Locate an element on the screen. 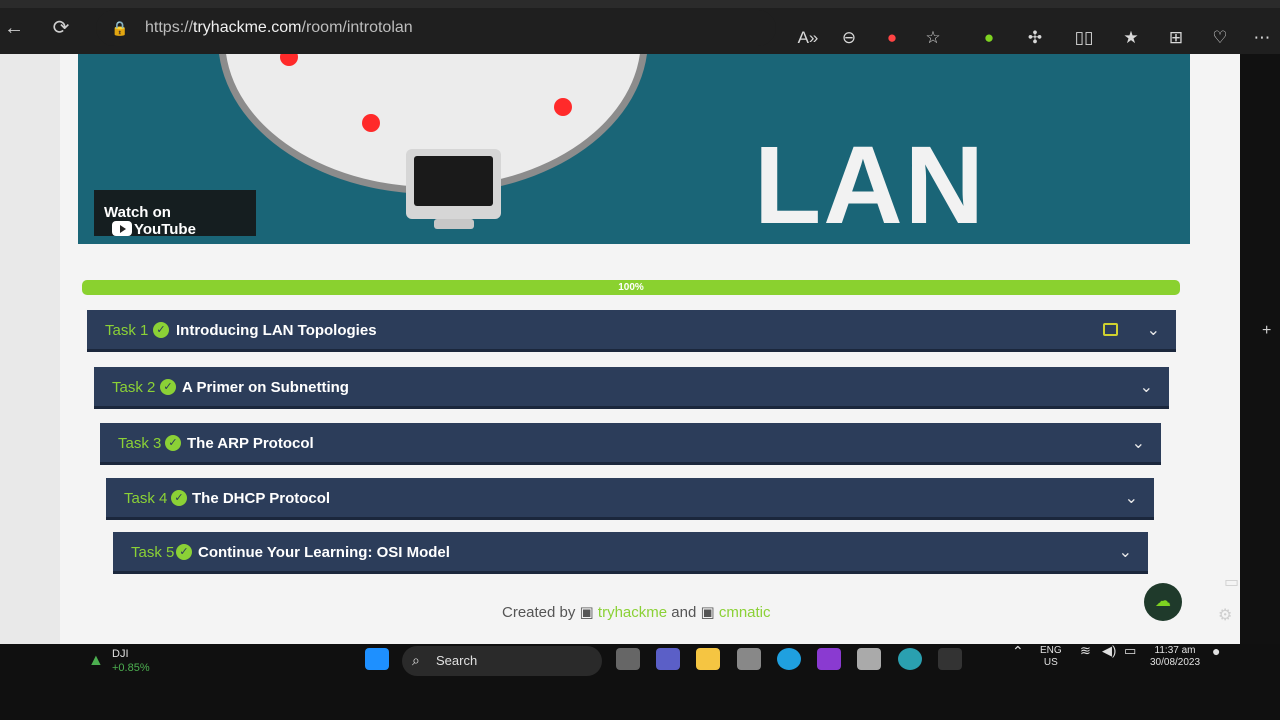  watch-on-youtube-button: Watch on YouTube is located at coordinates (175, 214).